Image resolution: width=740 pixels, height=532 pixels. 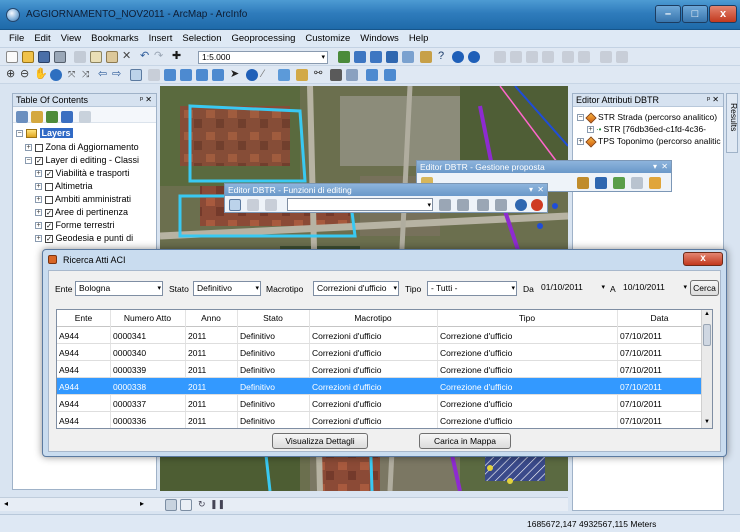 I want to click on column-header-stato: Stato, so click(x=273, y=318).